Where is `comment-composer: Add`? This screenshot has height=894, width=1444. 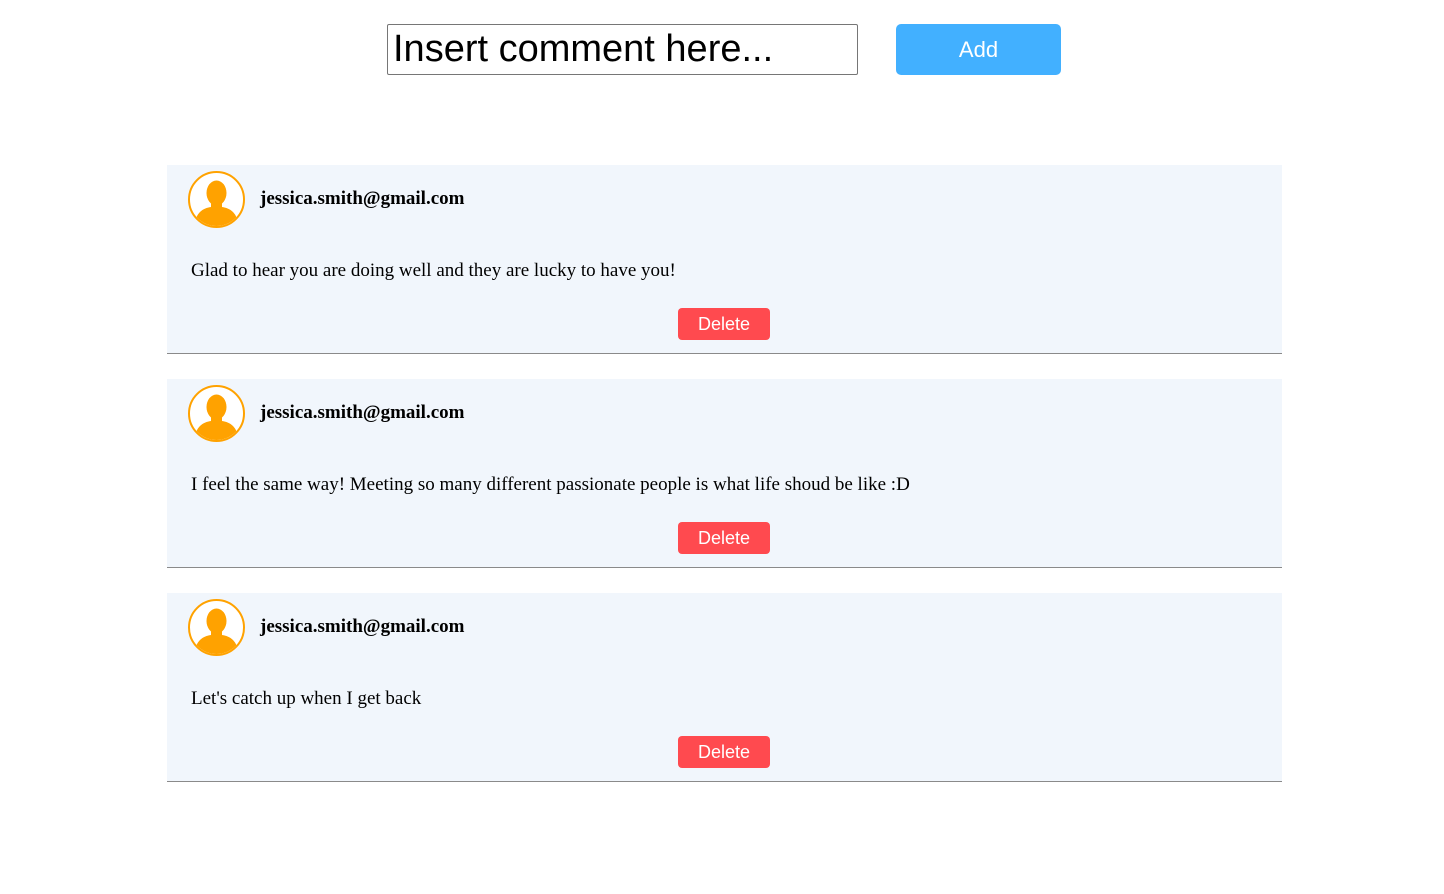 comment-composer: Add is located at coordinates (722, 49).